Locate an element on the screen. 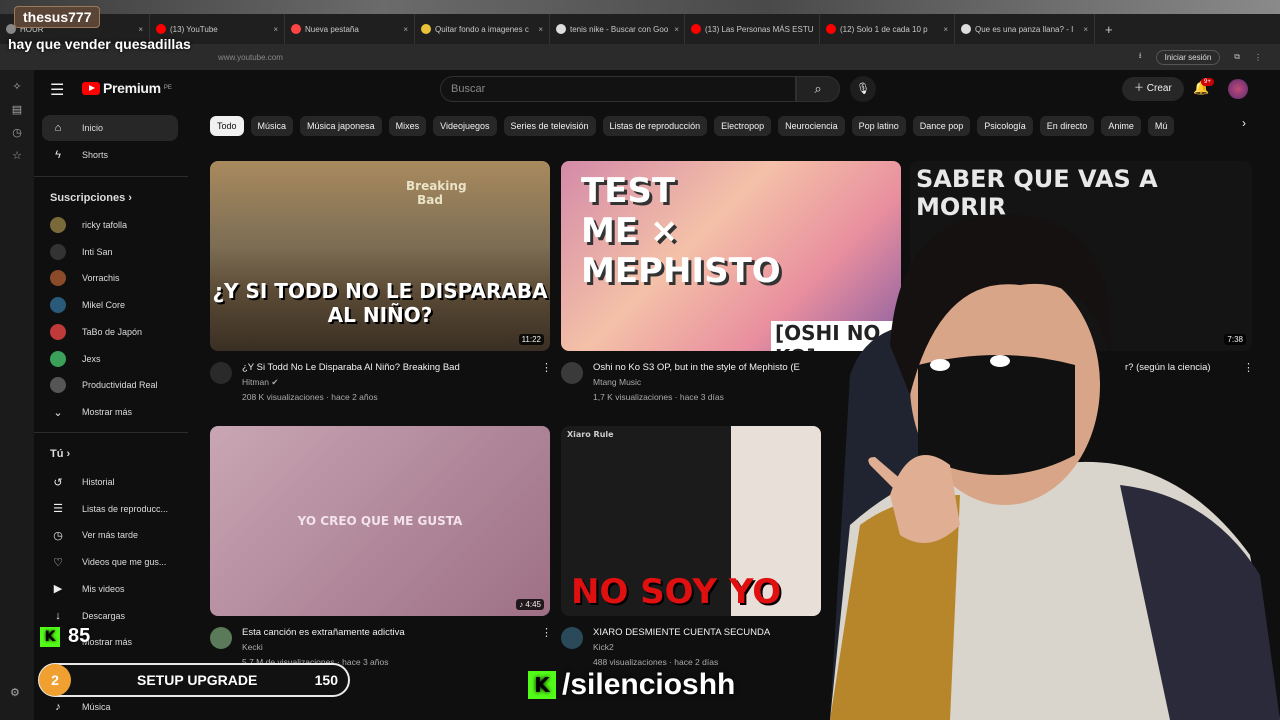 This screenshot has height=720, width=1280. extensions-icon: ⧉ is located at coordinates (1237, 57).